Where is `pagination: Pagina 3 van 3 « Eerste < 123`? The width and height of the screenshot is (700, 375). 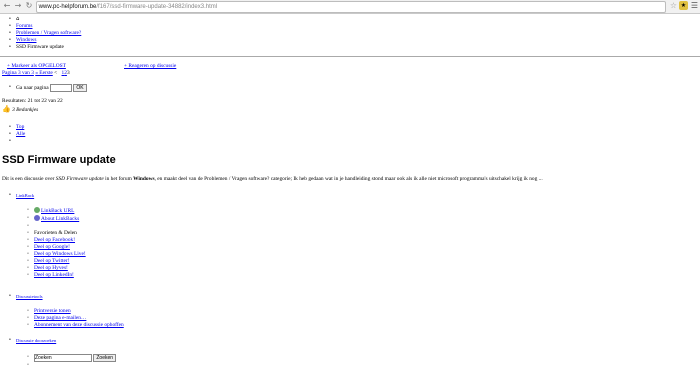 pagination: Pagina 3 van 3 « Eerste < 123 is located at coordinates (36, 73).